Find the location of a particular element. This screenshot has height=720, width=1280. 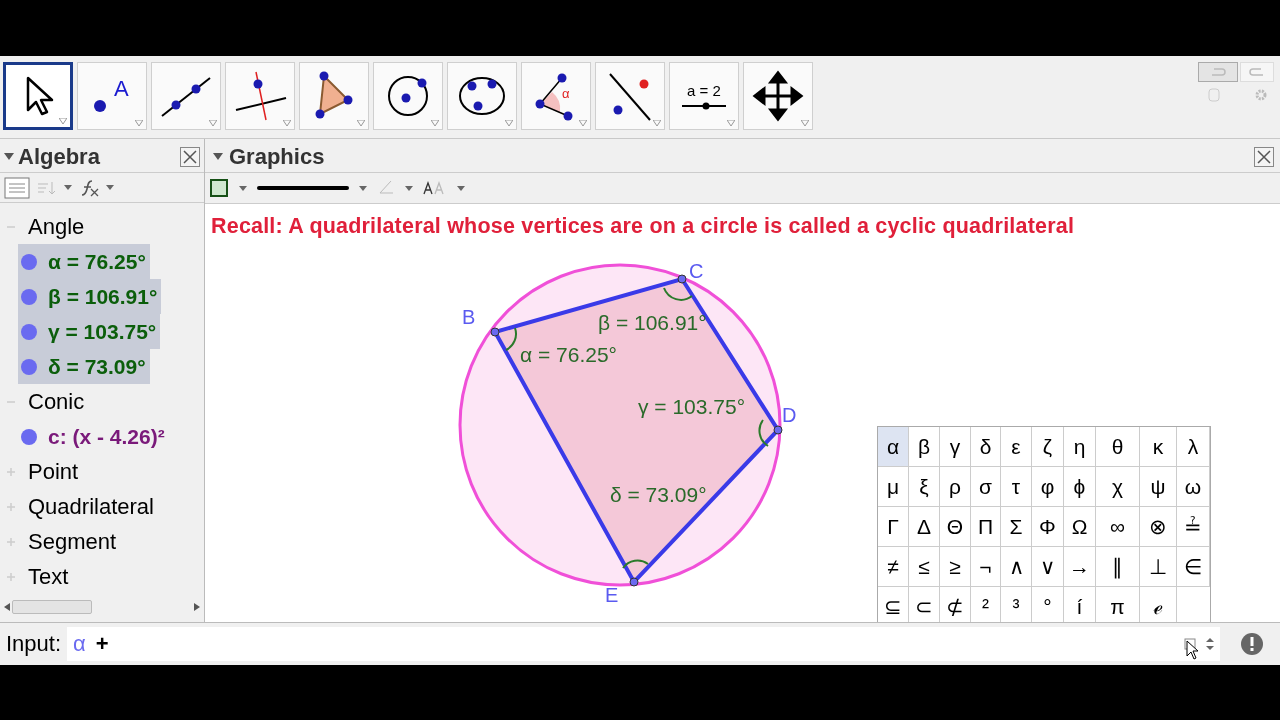

line-style-icon is located at coordinates (303, 188).